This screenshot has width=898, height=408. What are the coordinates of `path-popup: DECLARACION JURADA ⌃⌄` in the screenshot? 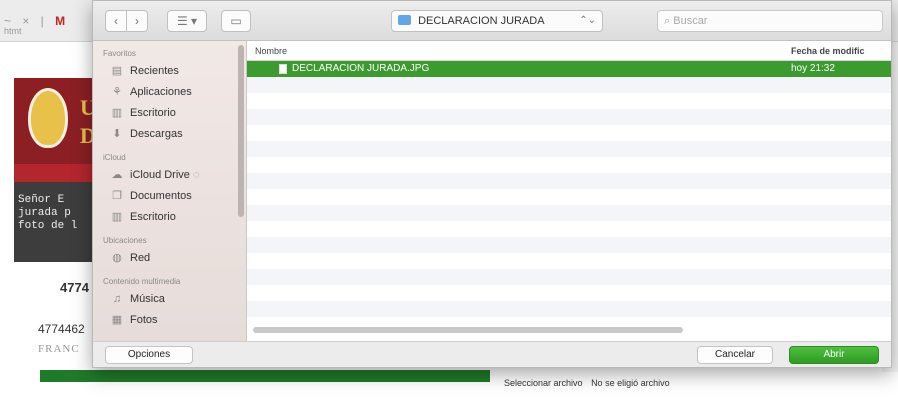 It's located at (497, 21).